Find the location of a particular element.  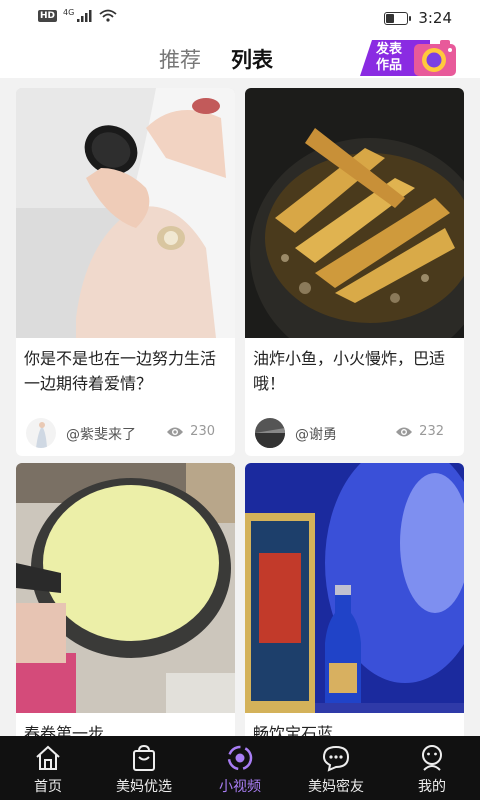

shopping-bag-icon is located at coordinates (144, 757).